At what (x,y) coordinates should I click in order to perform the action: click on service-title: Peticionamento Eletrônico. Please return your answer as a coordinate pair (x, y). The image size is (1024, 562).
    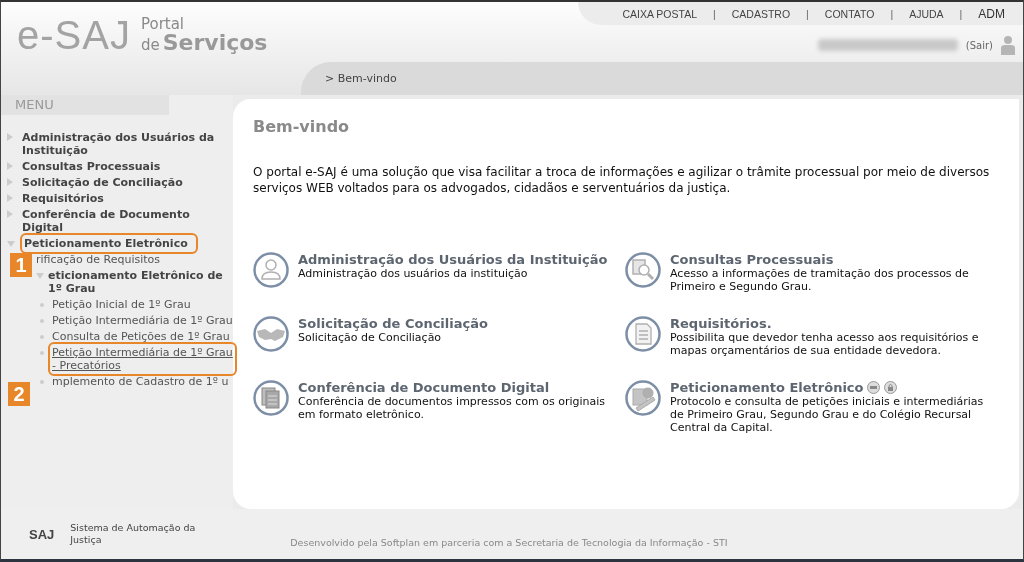
    Looking at the image, I should click on (767, 387).